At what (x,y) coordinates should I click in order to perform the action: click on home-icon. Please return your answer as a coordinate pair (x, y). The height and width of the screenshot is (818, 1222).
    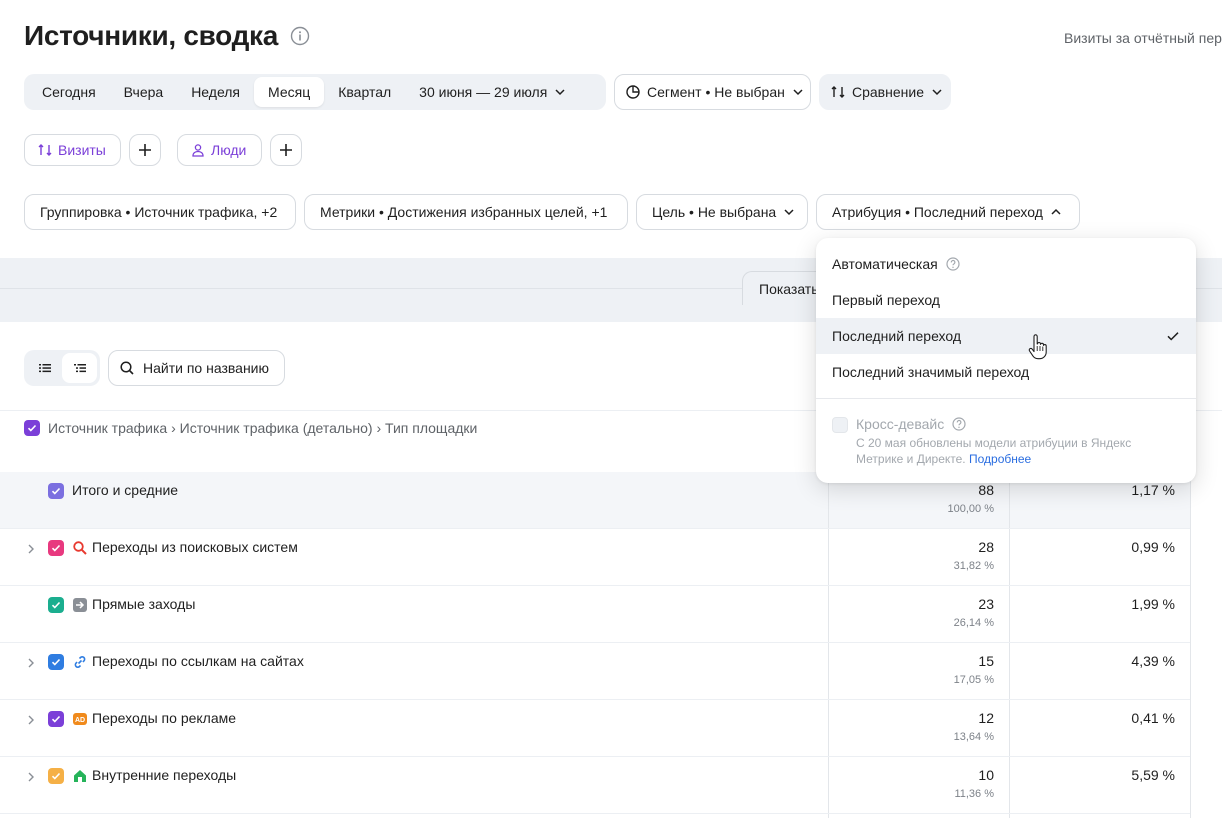
    Looking at the image, I should click on (80, 776).